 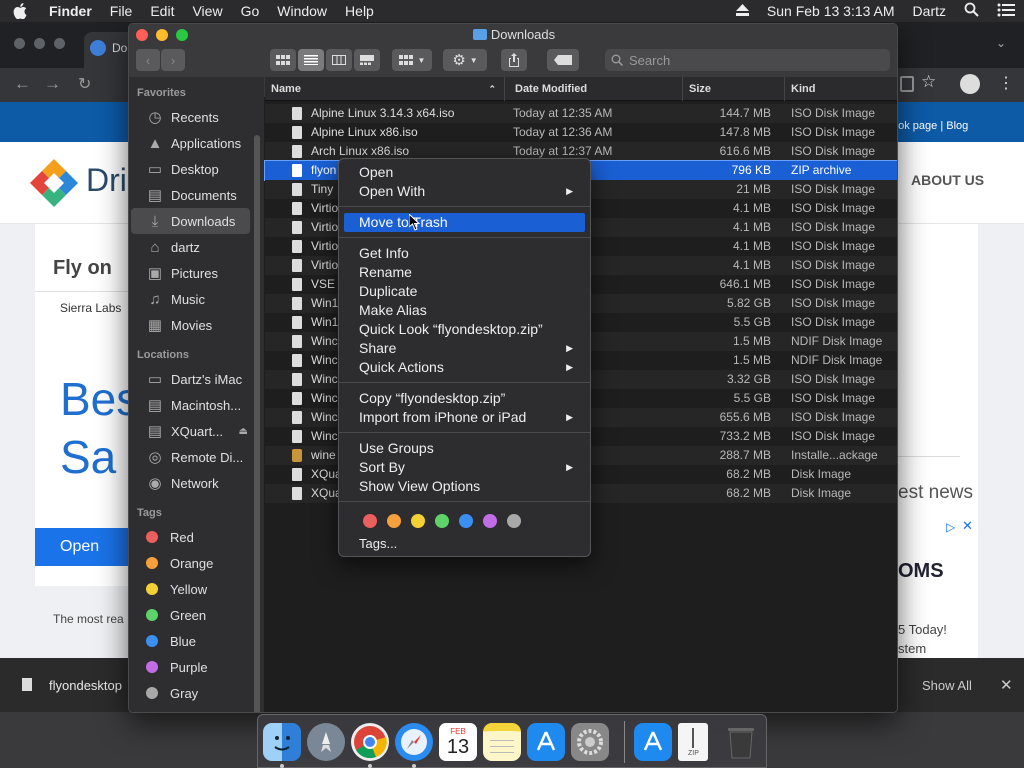 What do you see at coordinates (162, 35) in the screenshot?
I see `minimize-button` at bounding box center [162, 35].